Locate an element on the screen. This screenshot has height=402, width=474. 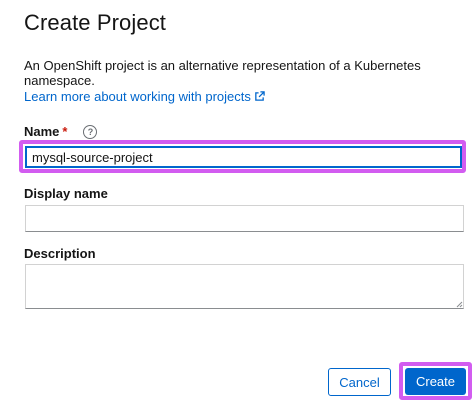
display-name-field is located at coordinates (244, 218).